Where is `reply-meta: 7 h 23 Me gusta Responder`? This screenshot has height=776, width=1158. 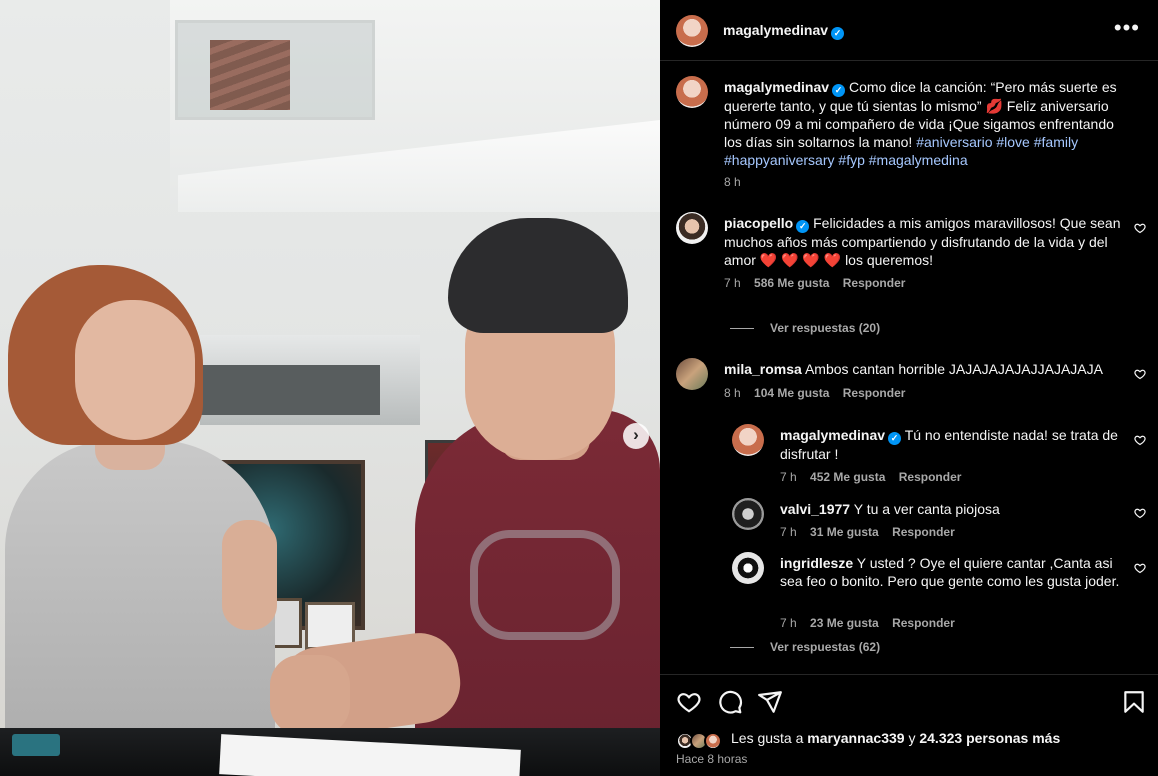 reply-meta: 7 h 23 Me gusta Responder is located at coordinates (867, 623).